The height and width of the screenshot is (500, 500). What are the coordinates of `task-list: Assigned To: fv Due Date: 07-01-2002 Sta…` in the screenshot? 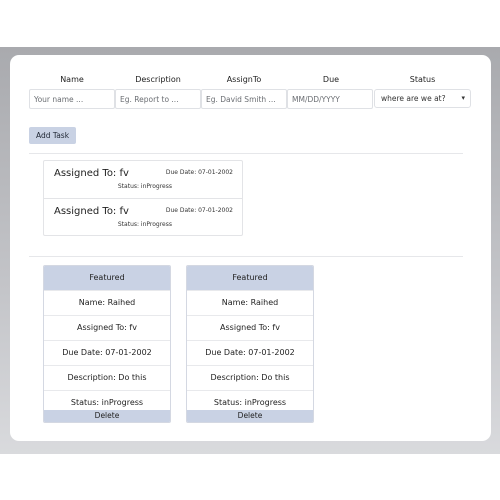 It's located at (143, 198).